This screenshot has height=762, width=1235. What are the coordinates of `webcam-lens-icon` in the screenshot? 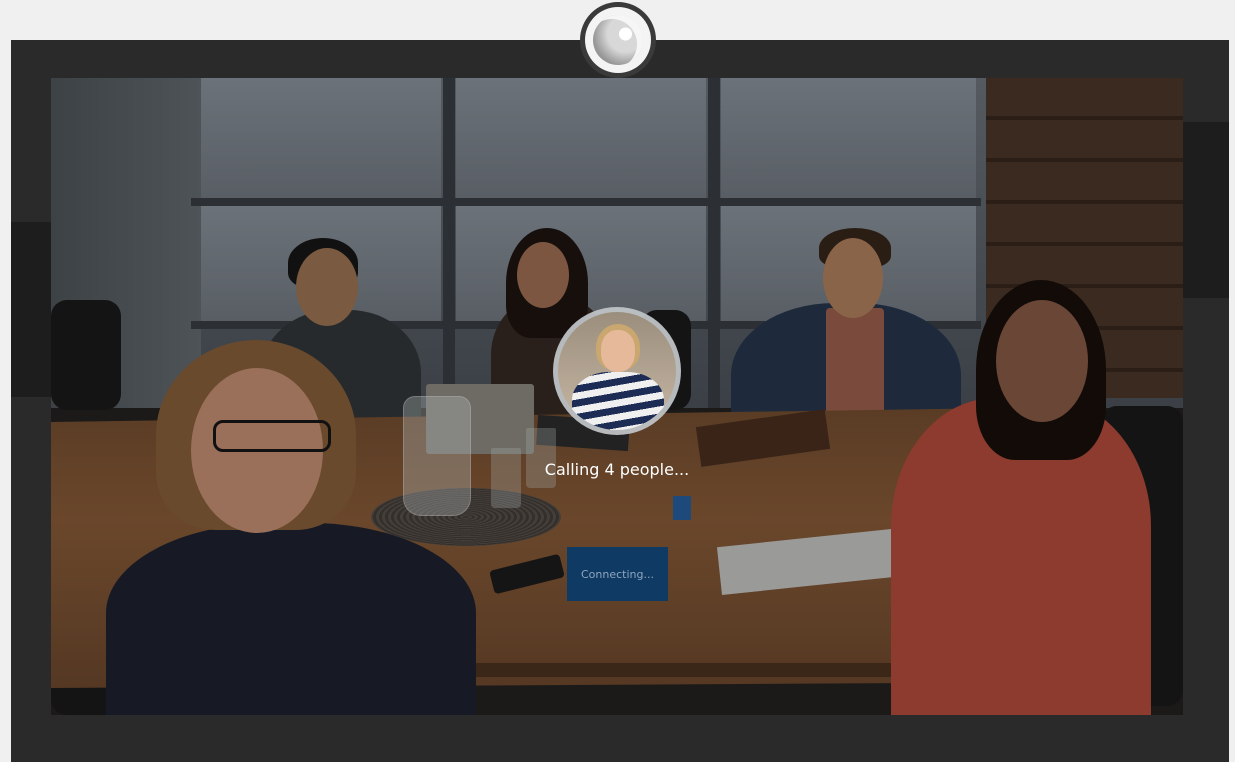 It's located at (618, 40).